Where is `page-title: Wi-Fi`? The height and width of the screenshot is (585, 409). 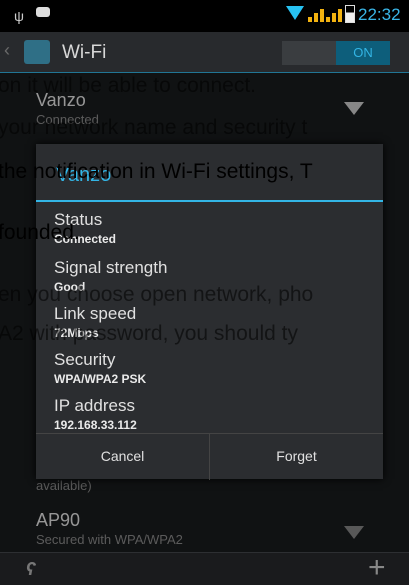 page-title: Wi-Fi is located at coordinates (84, 52).